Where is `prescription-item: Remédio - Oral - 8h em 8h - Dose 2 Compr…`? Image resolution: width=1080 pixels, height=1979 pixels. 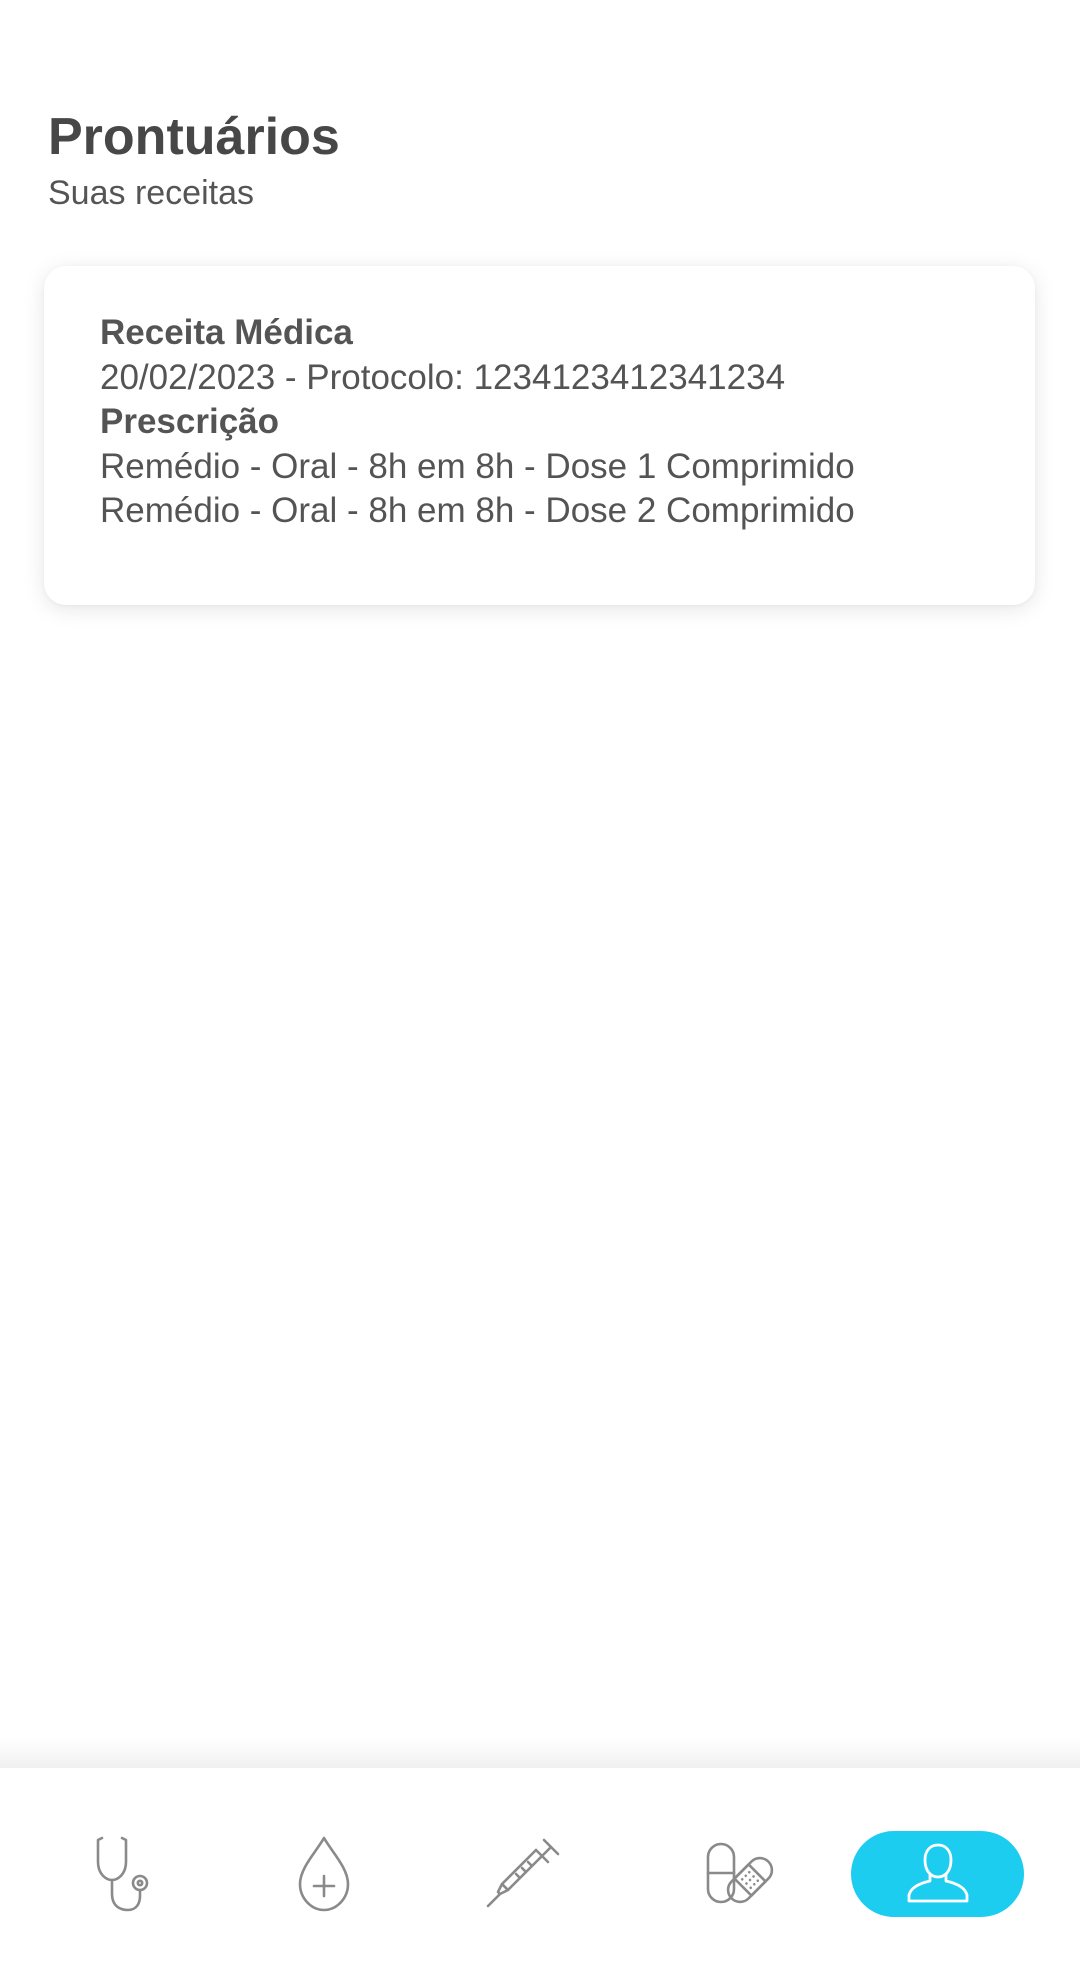 prescription-item: Remédio - Oral - 8h em 8h - Dose 2 Compr… is located at coordinates (477, 510).